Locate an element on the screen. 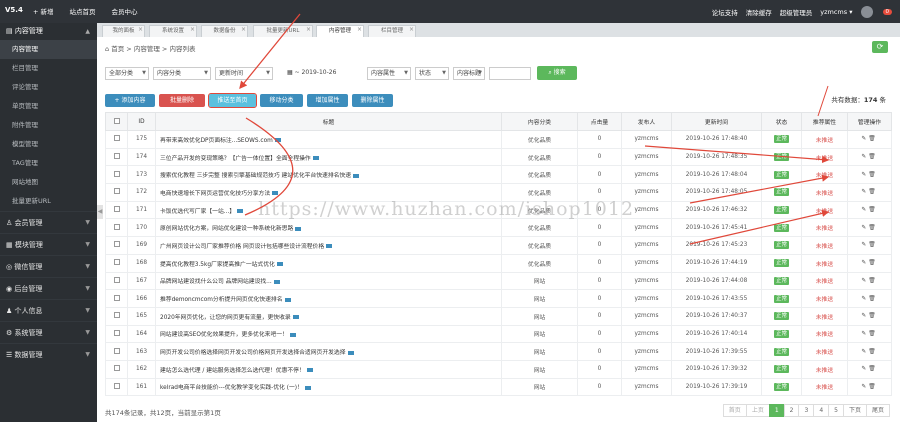 The image size is (900, 422). move-category-button: 移动分类 is located at coordinates (281, 100).